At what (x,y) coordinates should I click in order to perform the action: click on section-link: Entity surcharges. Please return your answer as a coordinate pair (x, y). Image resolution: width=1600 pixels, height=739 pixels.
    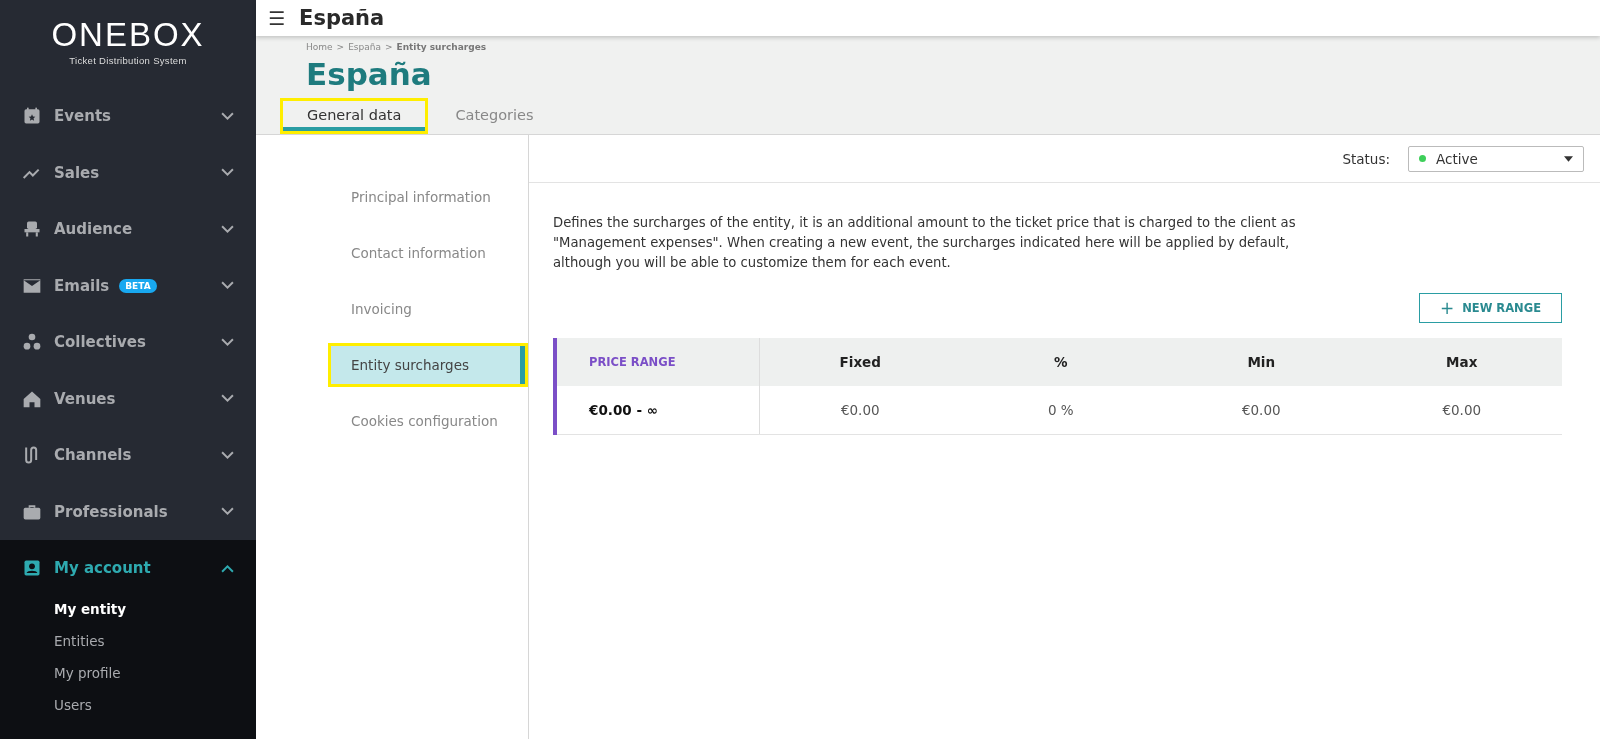
    Looking at the image, I should click on (428, 365).